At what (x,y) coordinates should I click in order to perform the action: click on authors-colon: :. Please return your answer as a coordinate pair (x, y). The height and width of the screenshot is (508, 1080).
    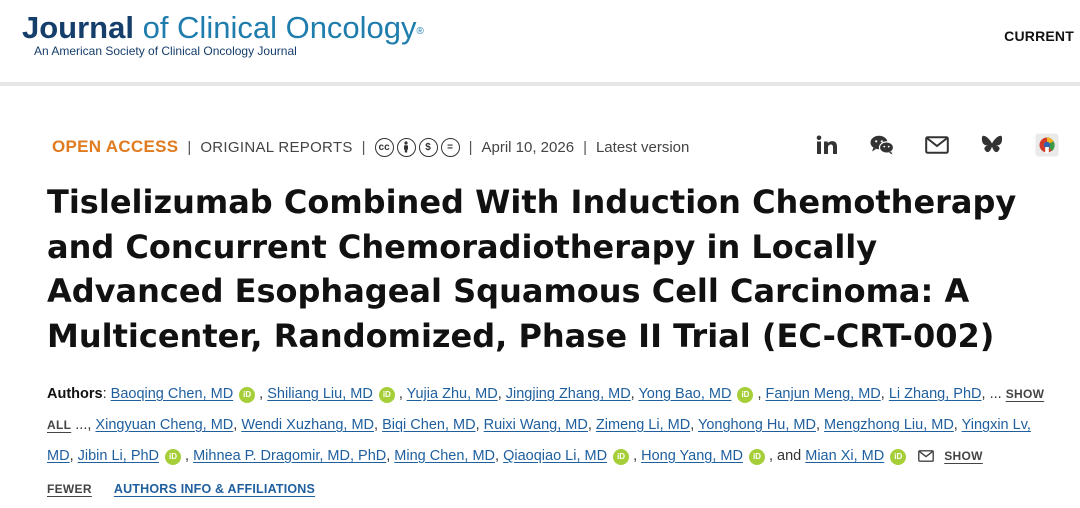
    Looking at the image, I should click on (106, 394).